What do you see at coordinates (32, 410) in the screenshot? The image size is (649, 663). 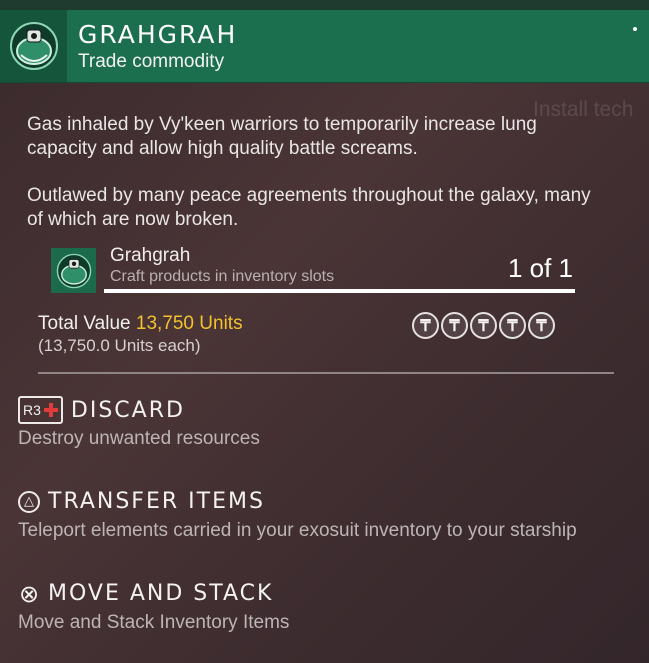 I see `r3-button-label: R3` at bounding box center [32, 410].